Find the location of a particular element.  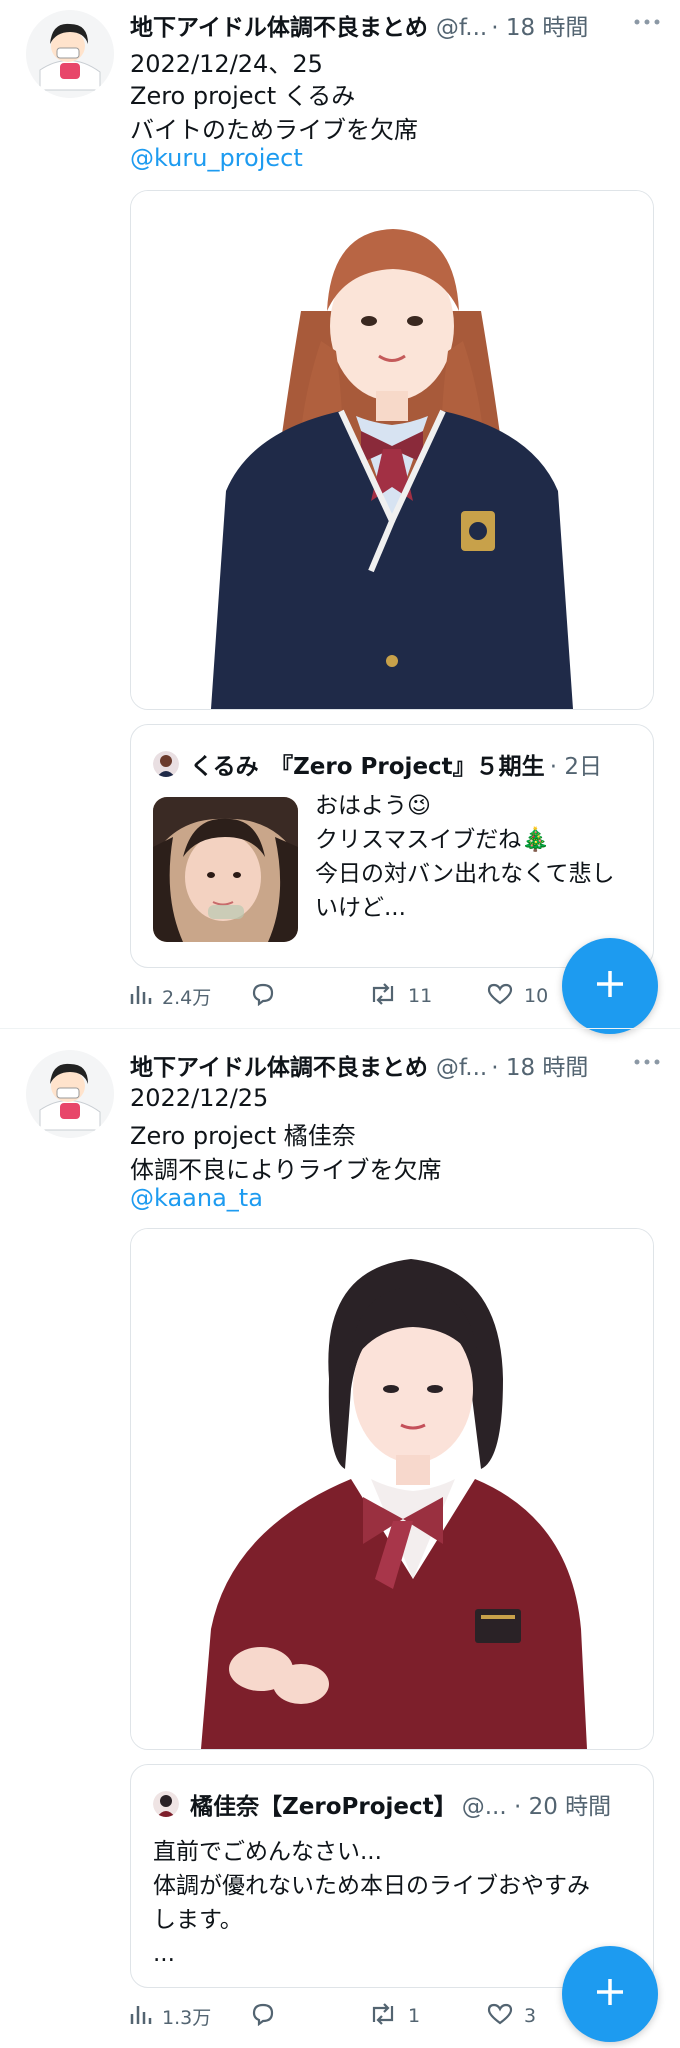

retweet-count: 11 is located at coordinates (420, 996).